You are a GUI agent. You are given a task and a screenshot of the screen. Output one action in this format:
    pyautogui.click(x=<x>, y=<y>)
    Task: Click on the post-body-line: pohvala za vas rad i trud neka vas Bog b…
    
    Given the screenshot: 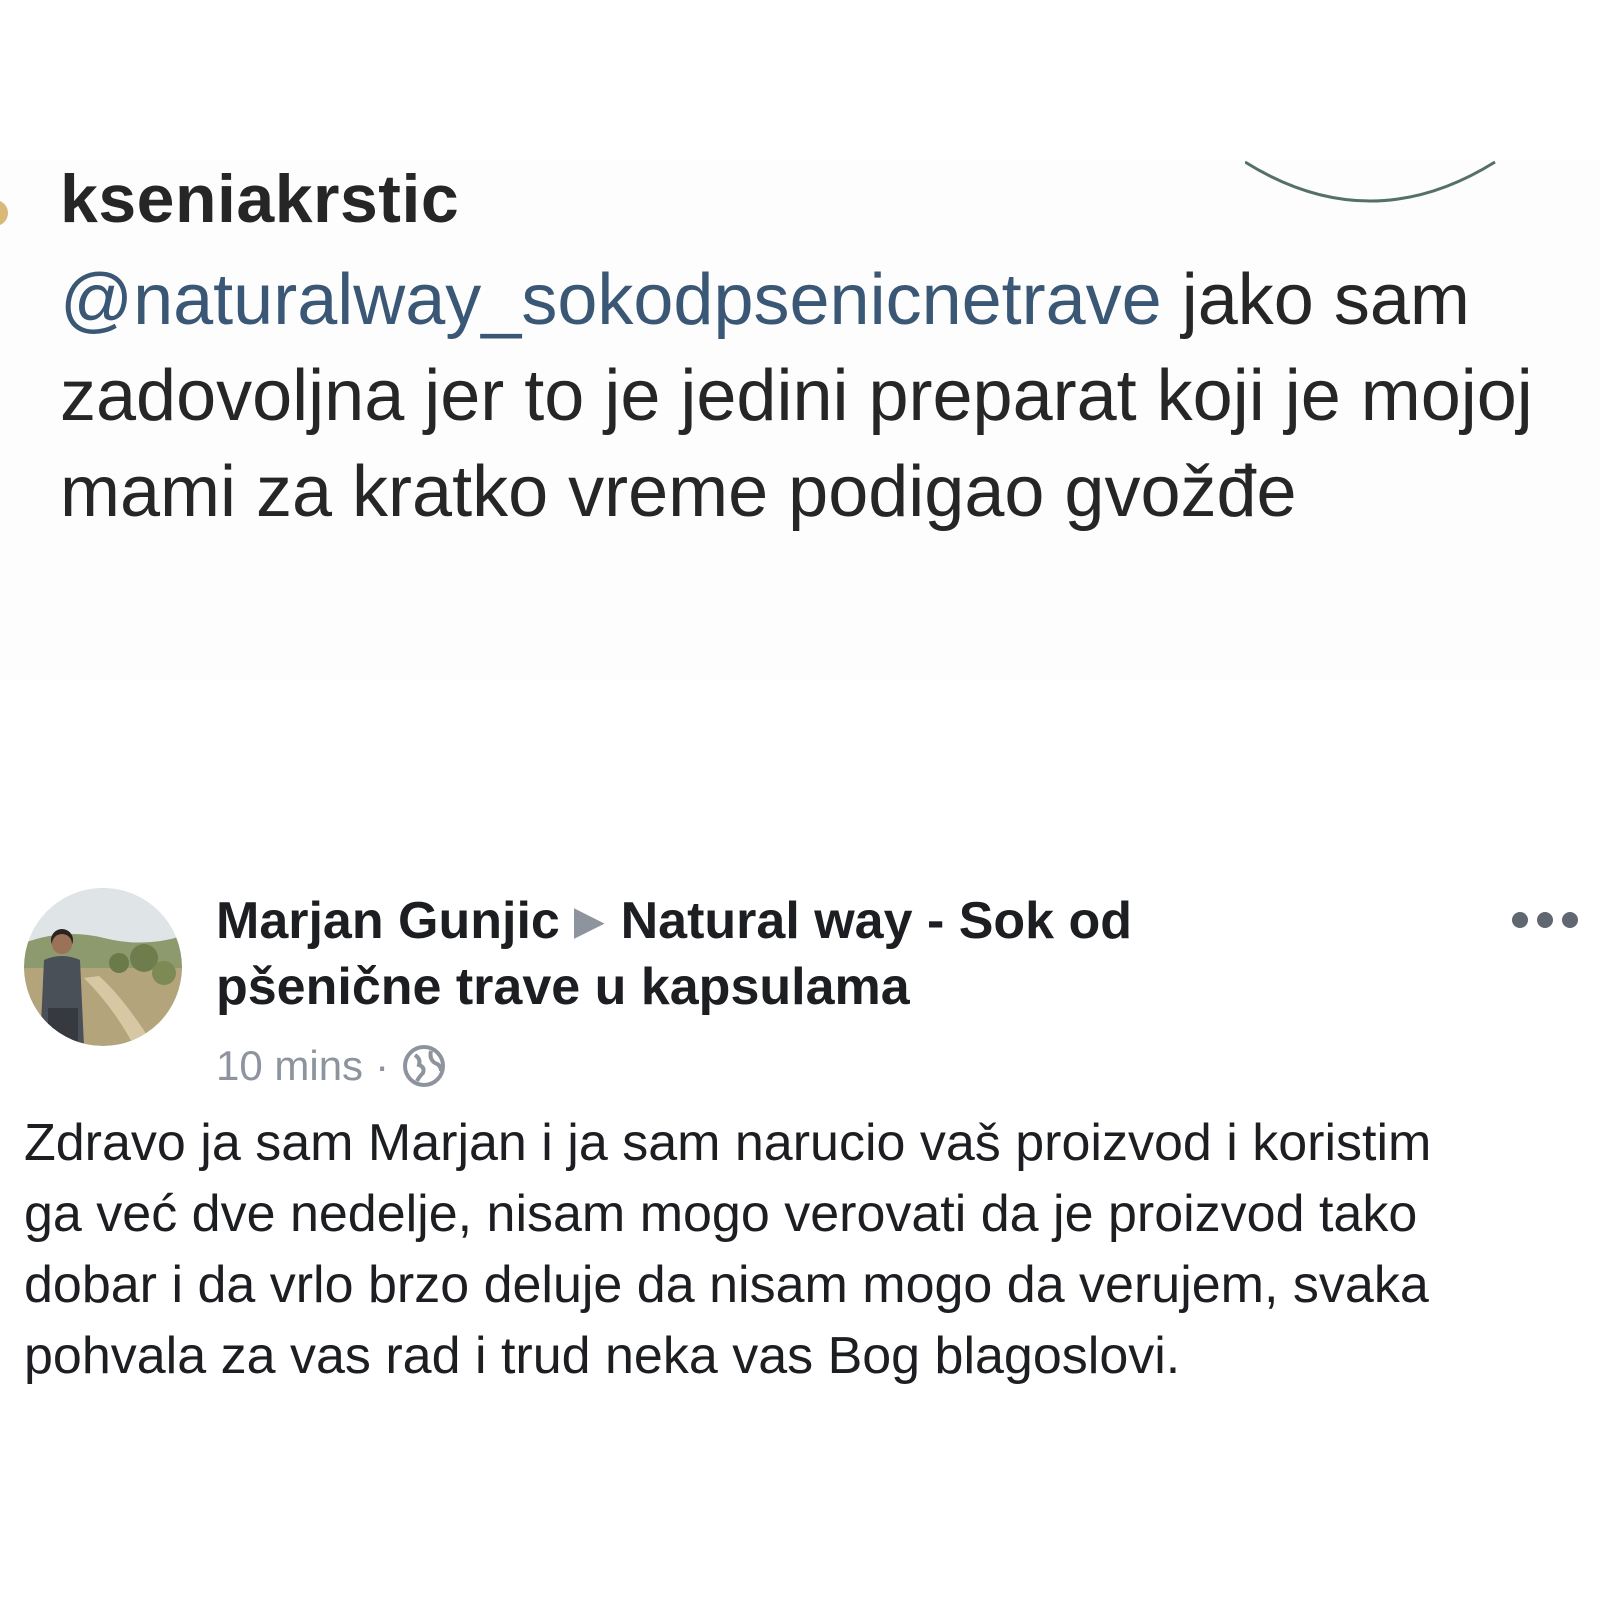 What is the action you would take?
    pyautogui.click(x=602, y=1356)
    